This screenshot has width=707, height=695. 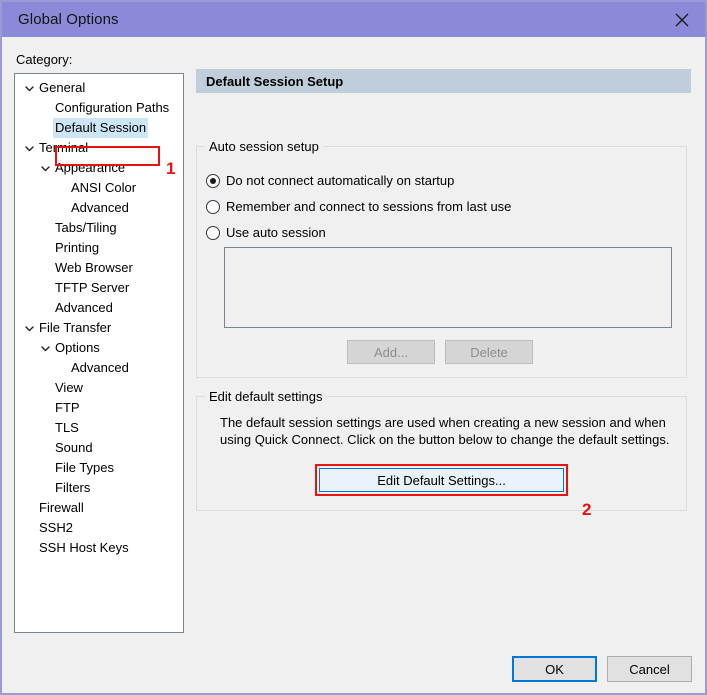 I want to click on ok-button: OK, so click(x=554, y=669).